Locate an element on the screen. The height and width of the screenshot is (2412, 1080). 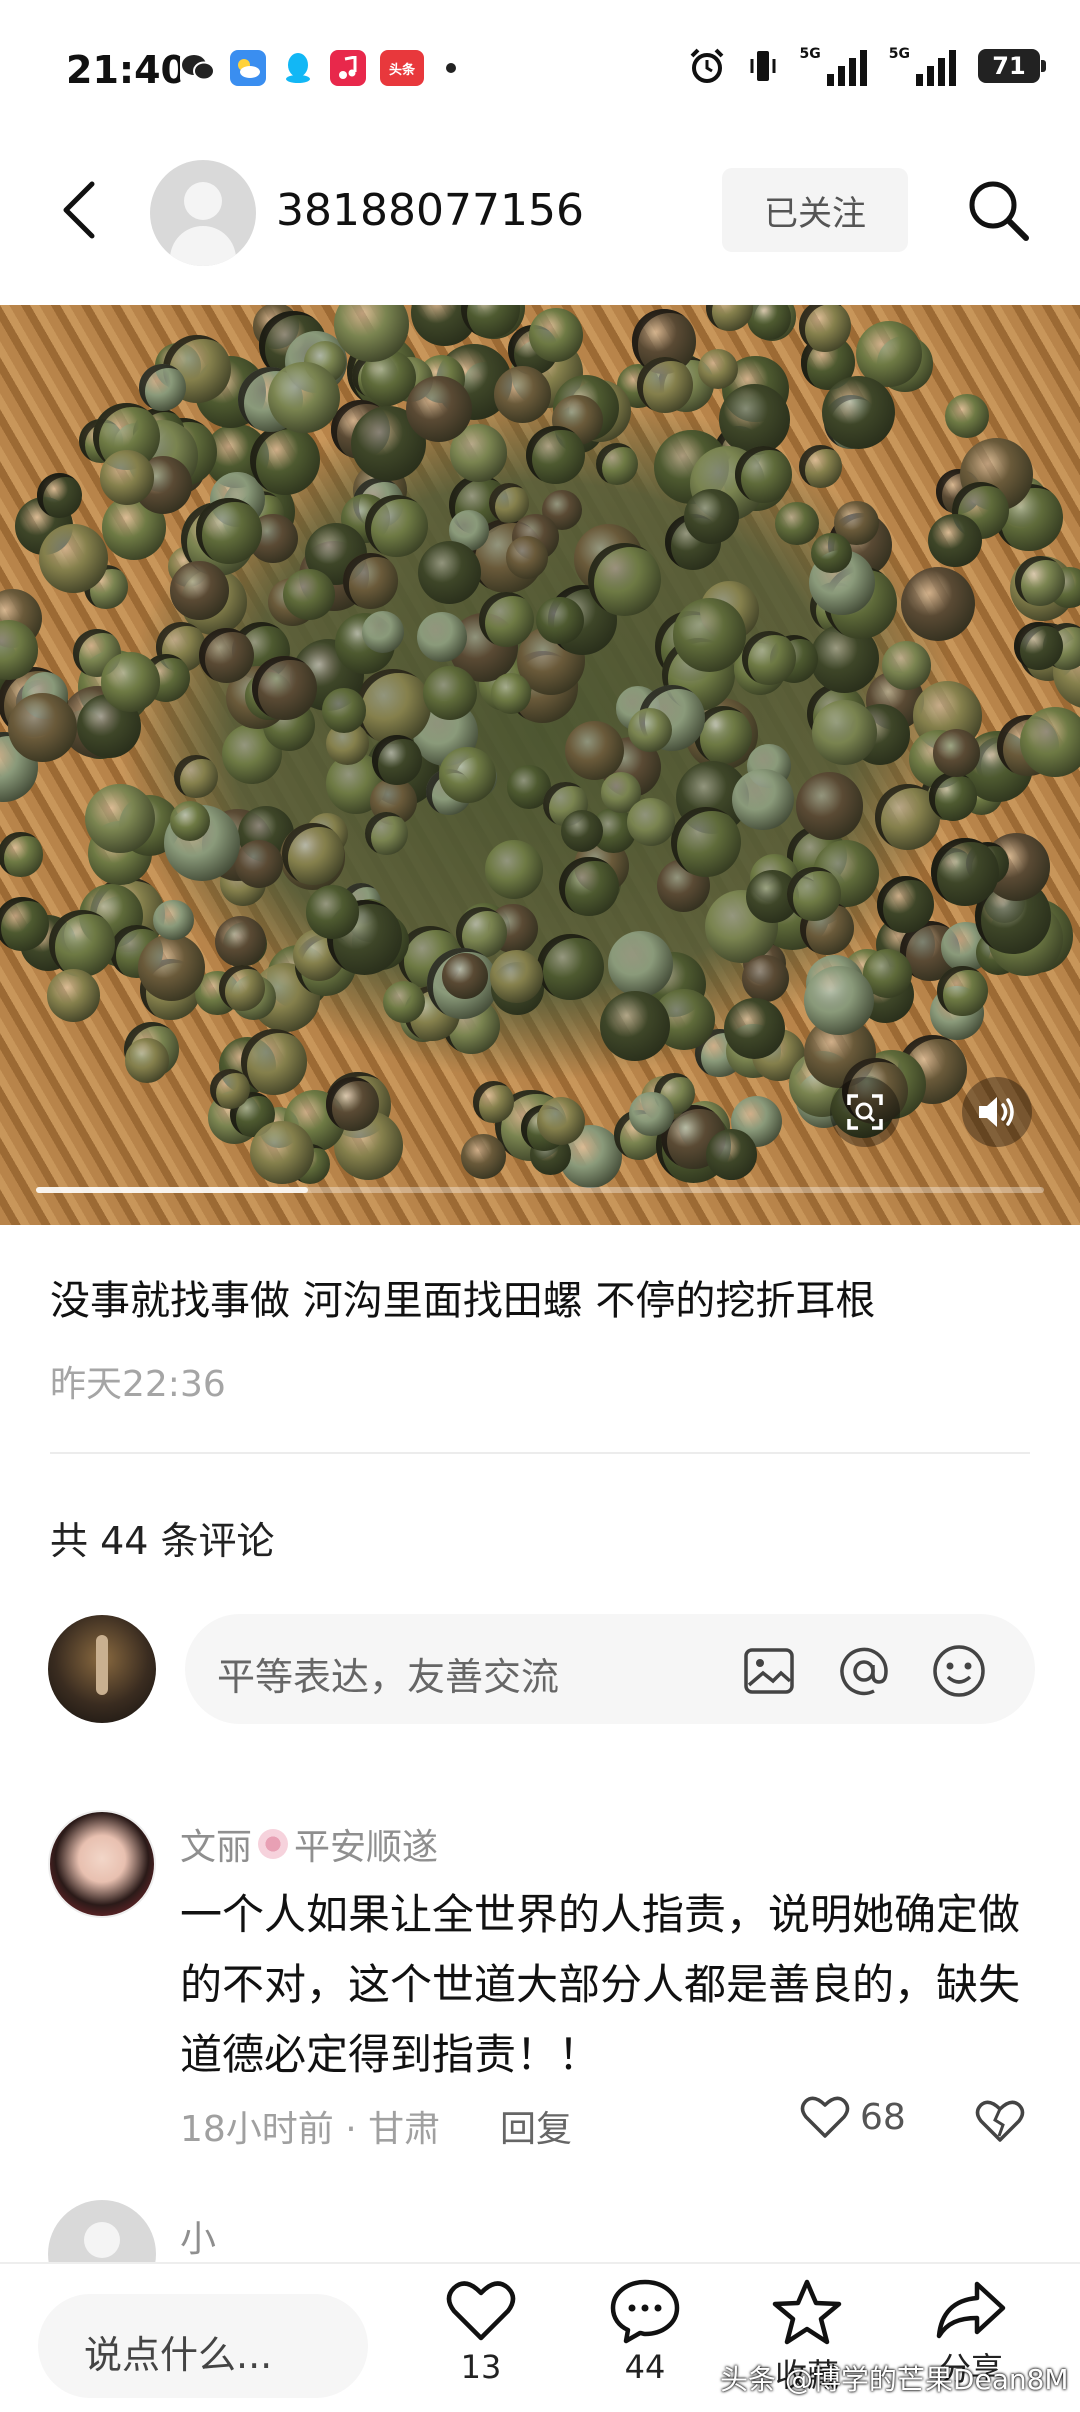
profile-header: 38188077156 已关注 is located at coordinates (540, 222).